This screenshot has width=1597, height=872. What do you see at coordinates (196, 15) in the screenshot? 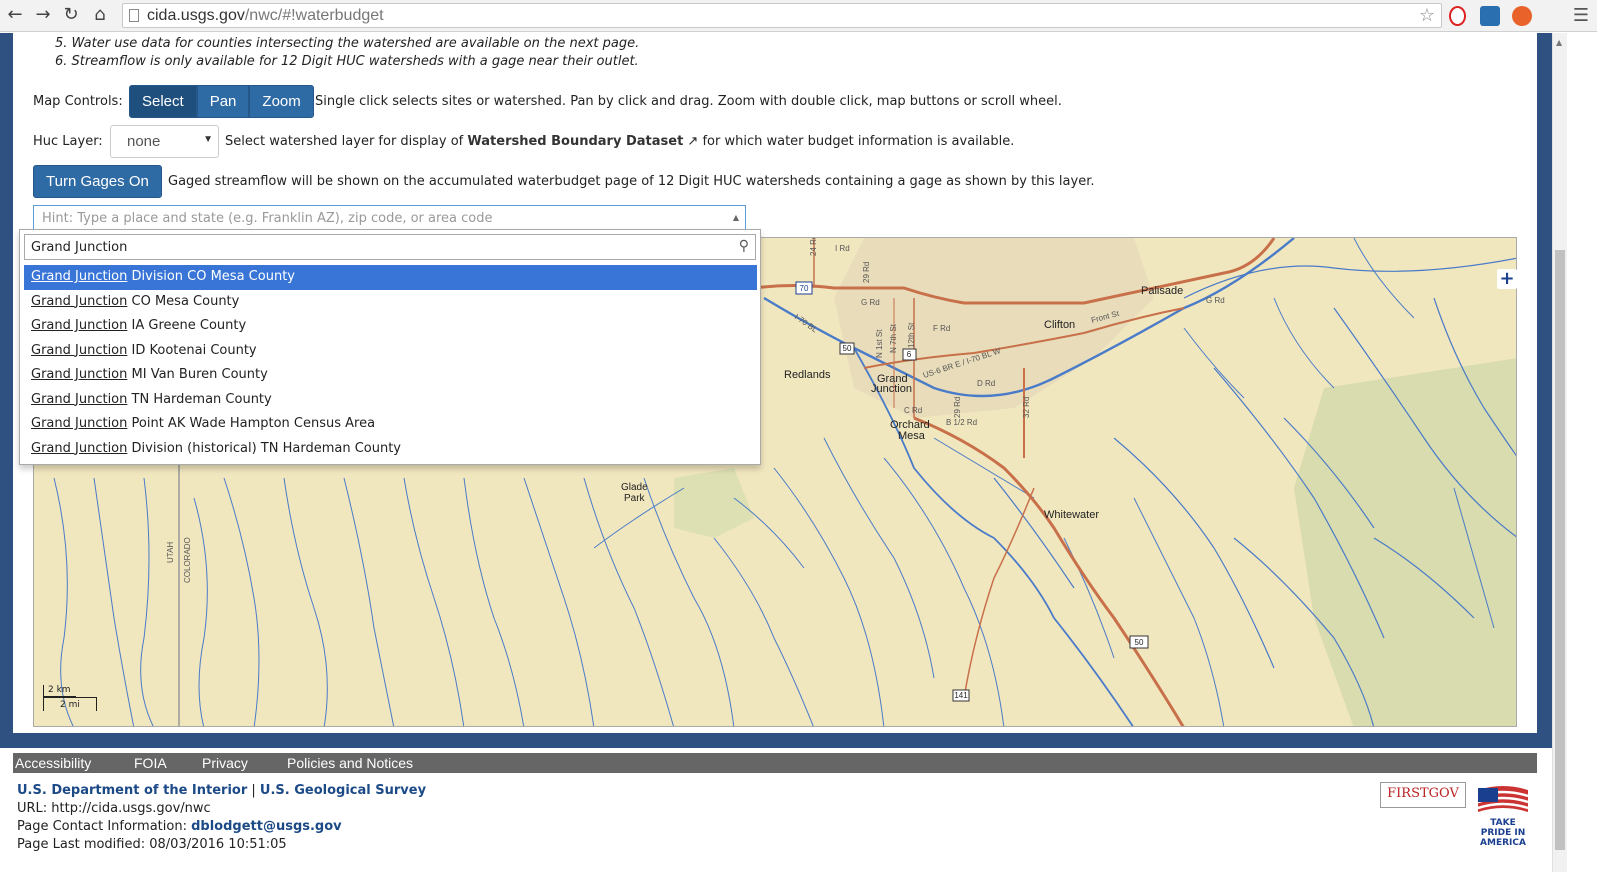
I see `url-host: cida.usgs.gov` at bounding box center [196, 15].